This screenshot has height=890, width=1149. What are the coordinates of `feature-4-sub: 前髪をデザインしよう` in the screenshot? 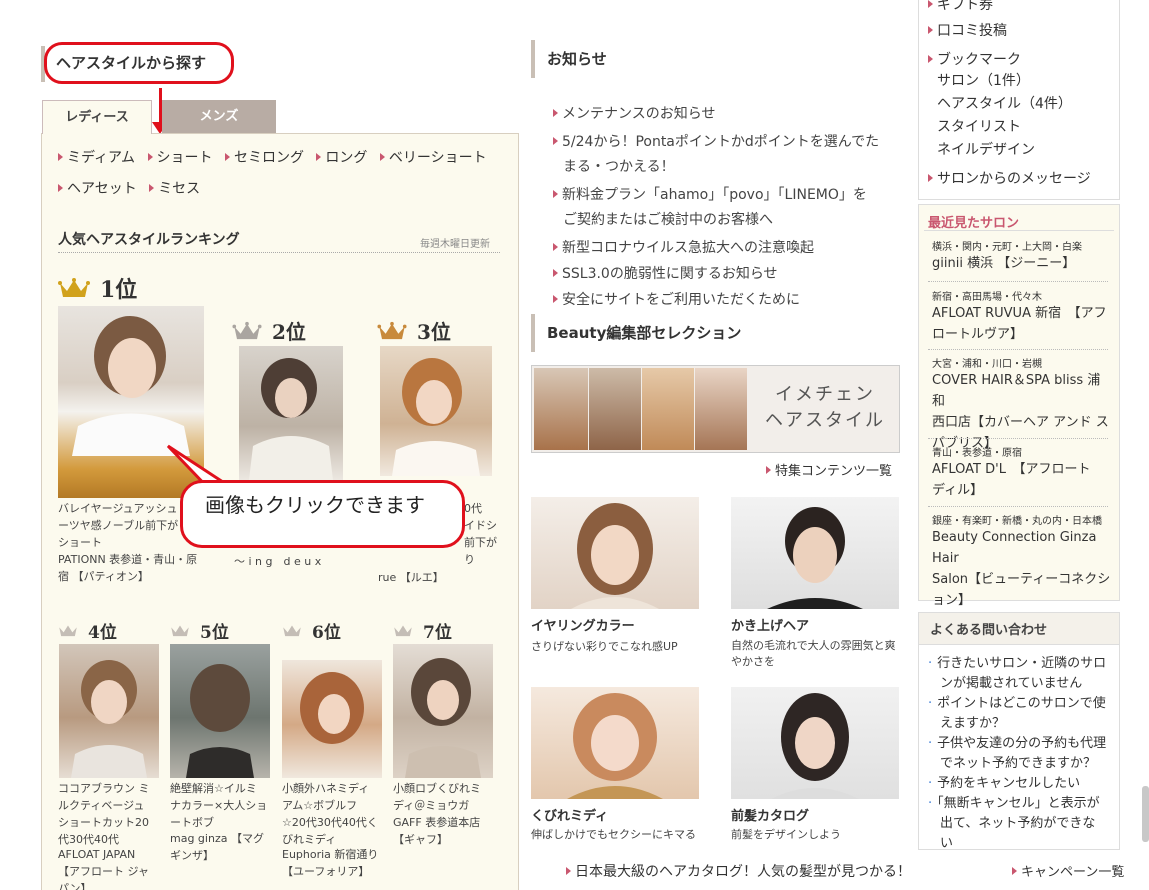 It's located at (786, 834).